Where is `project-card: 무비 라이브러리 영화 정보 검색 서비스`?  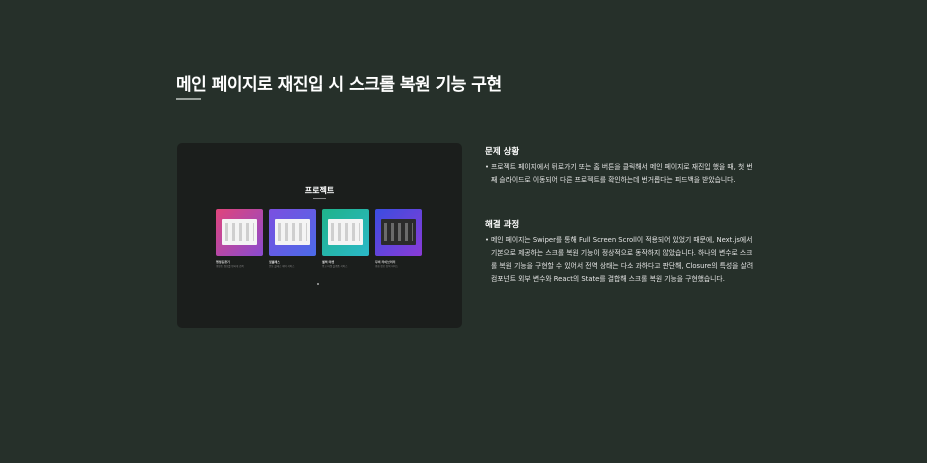 project-card: 무비 라이브러리 영화 정보 검색 서비스 is located at coordinates (398, 238).